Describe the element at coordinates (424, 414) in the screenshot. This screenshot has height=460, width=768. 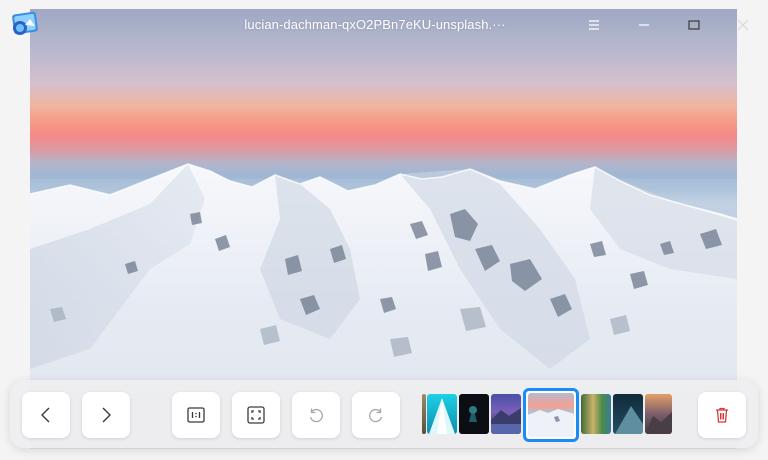
I see `thumb-partial-left` at that location.